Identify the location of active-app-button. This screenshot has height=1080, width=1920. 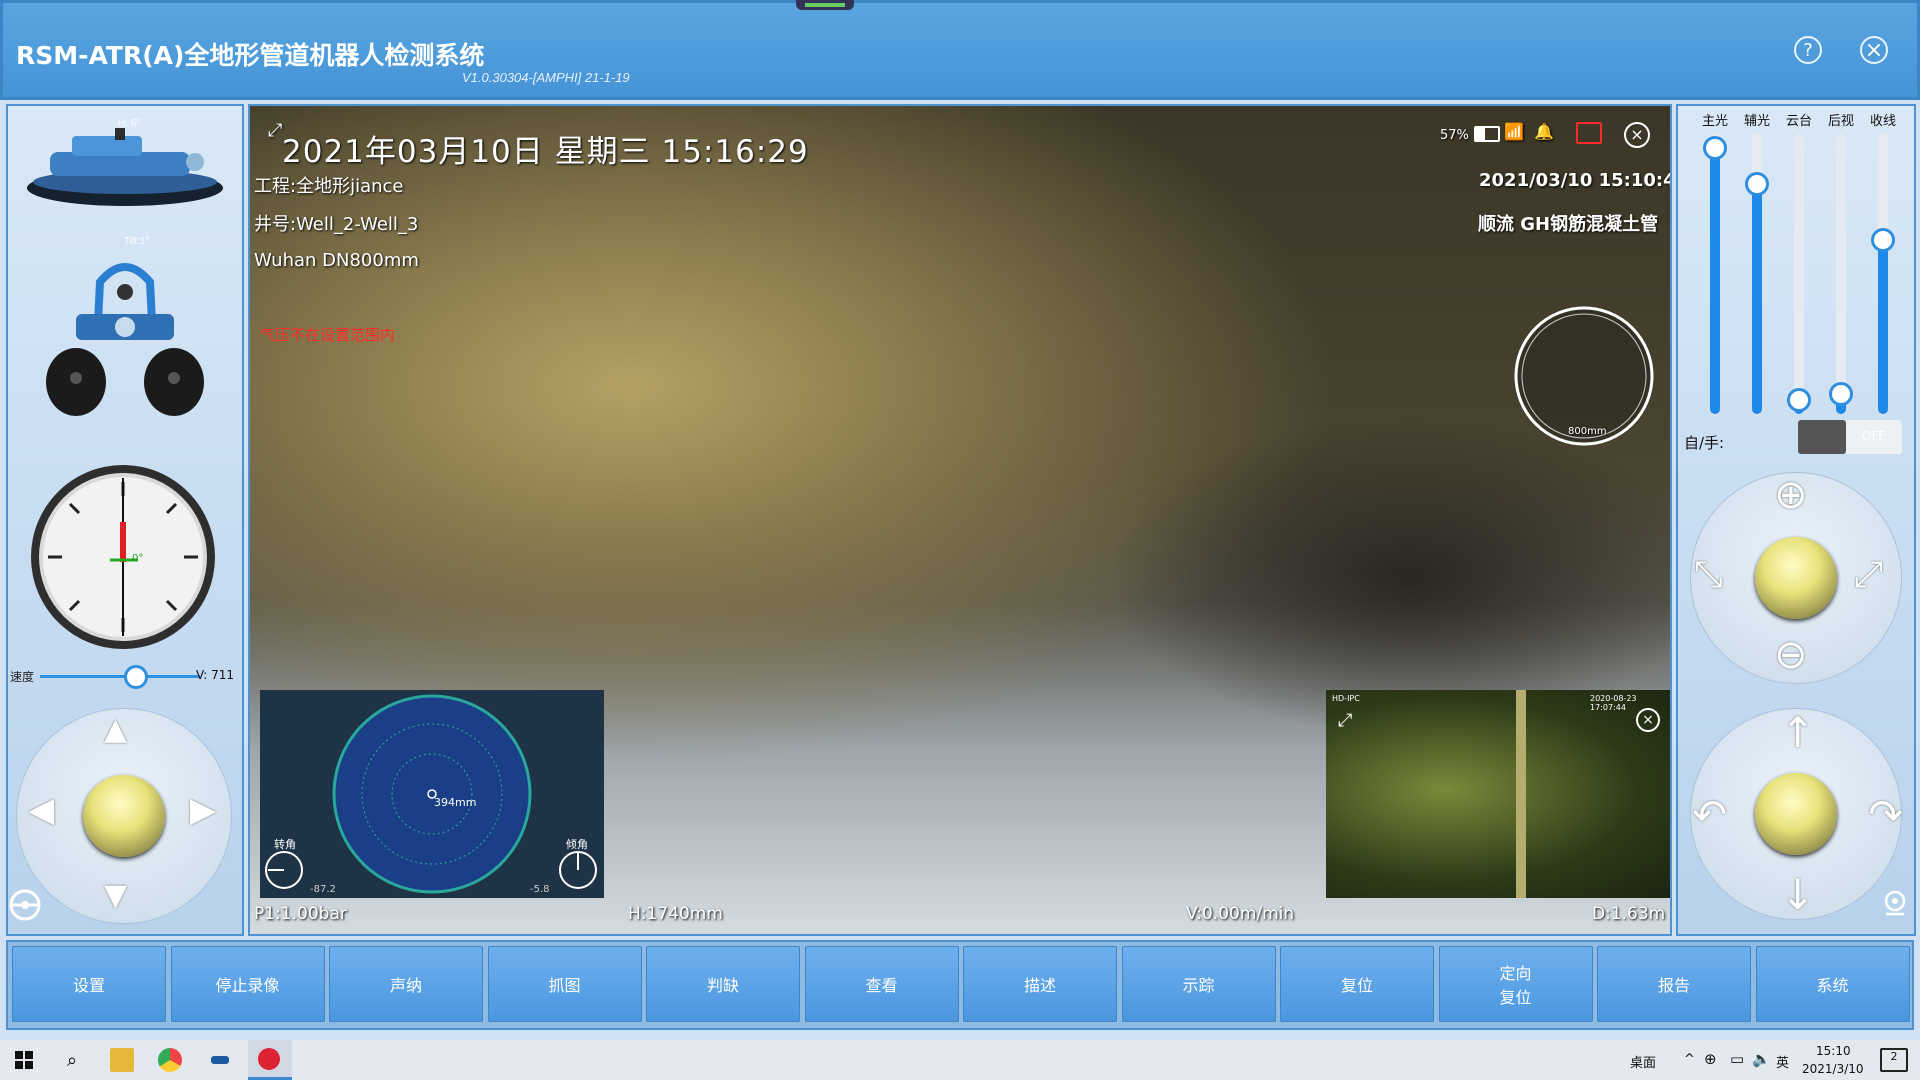
(270, 1060).